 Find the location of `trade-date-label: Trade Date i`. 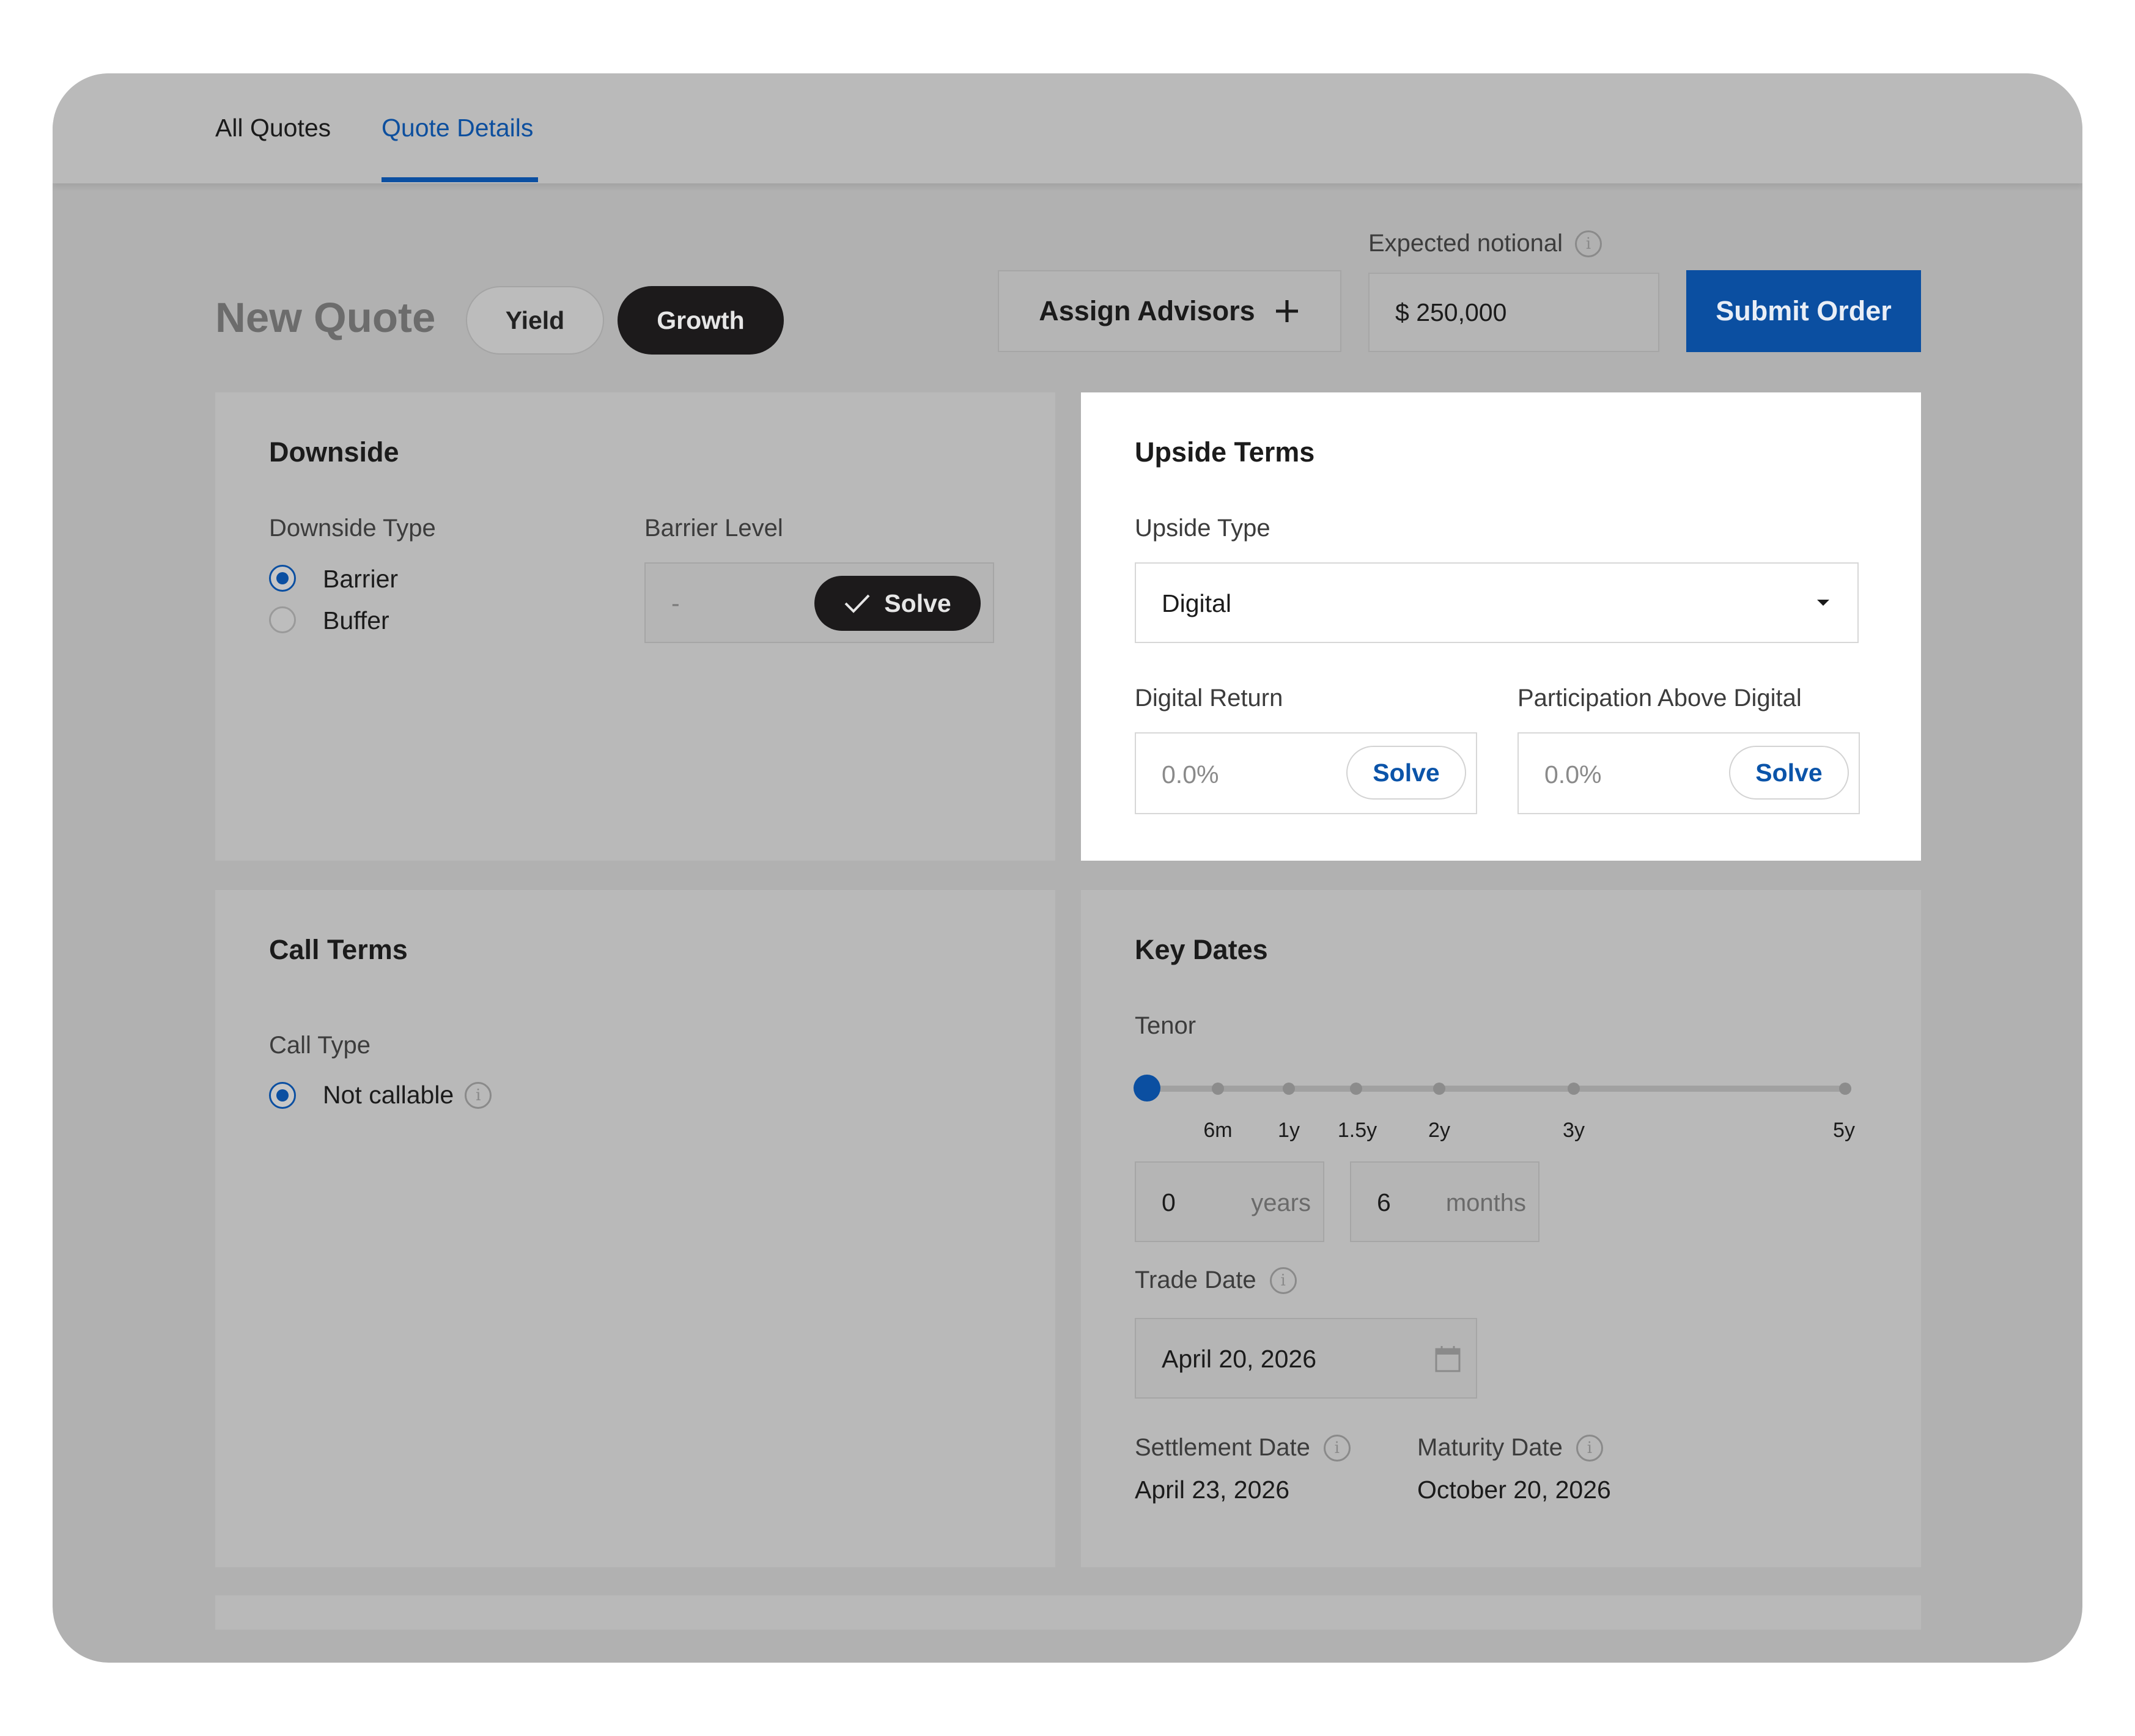

trade-date-label: Trade Date i is located at coordinates (1216, 1280).